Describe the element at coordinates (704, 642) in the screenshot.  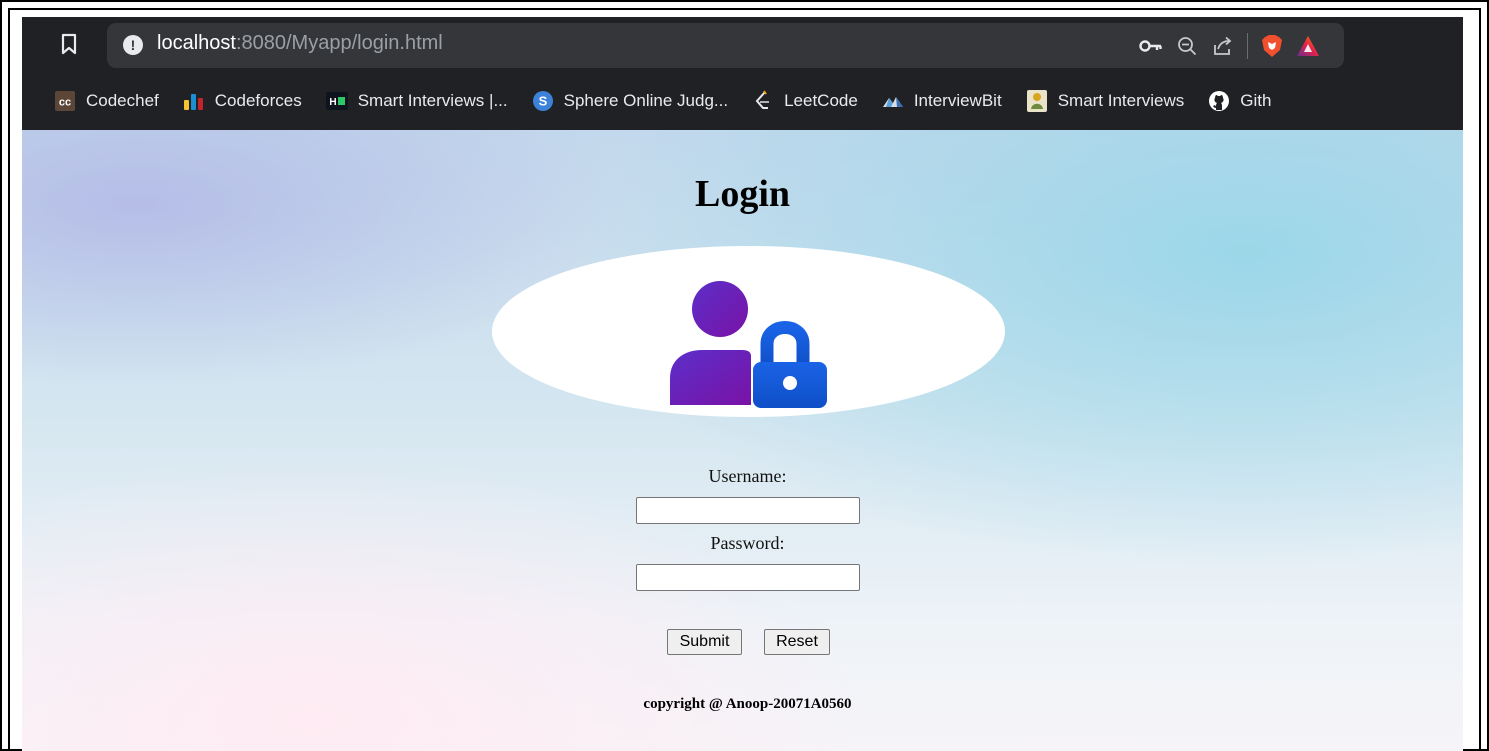
I see `submit-button: Submit` at that location.